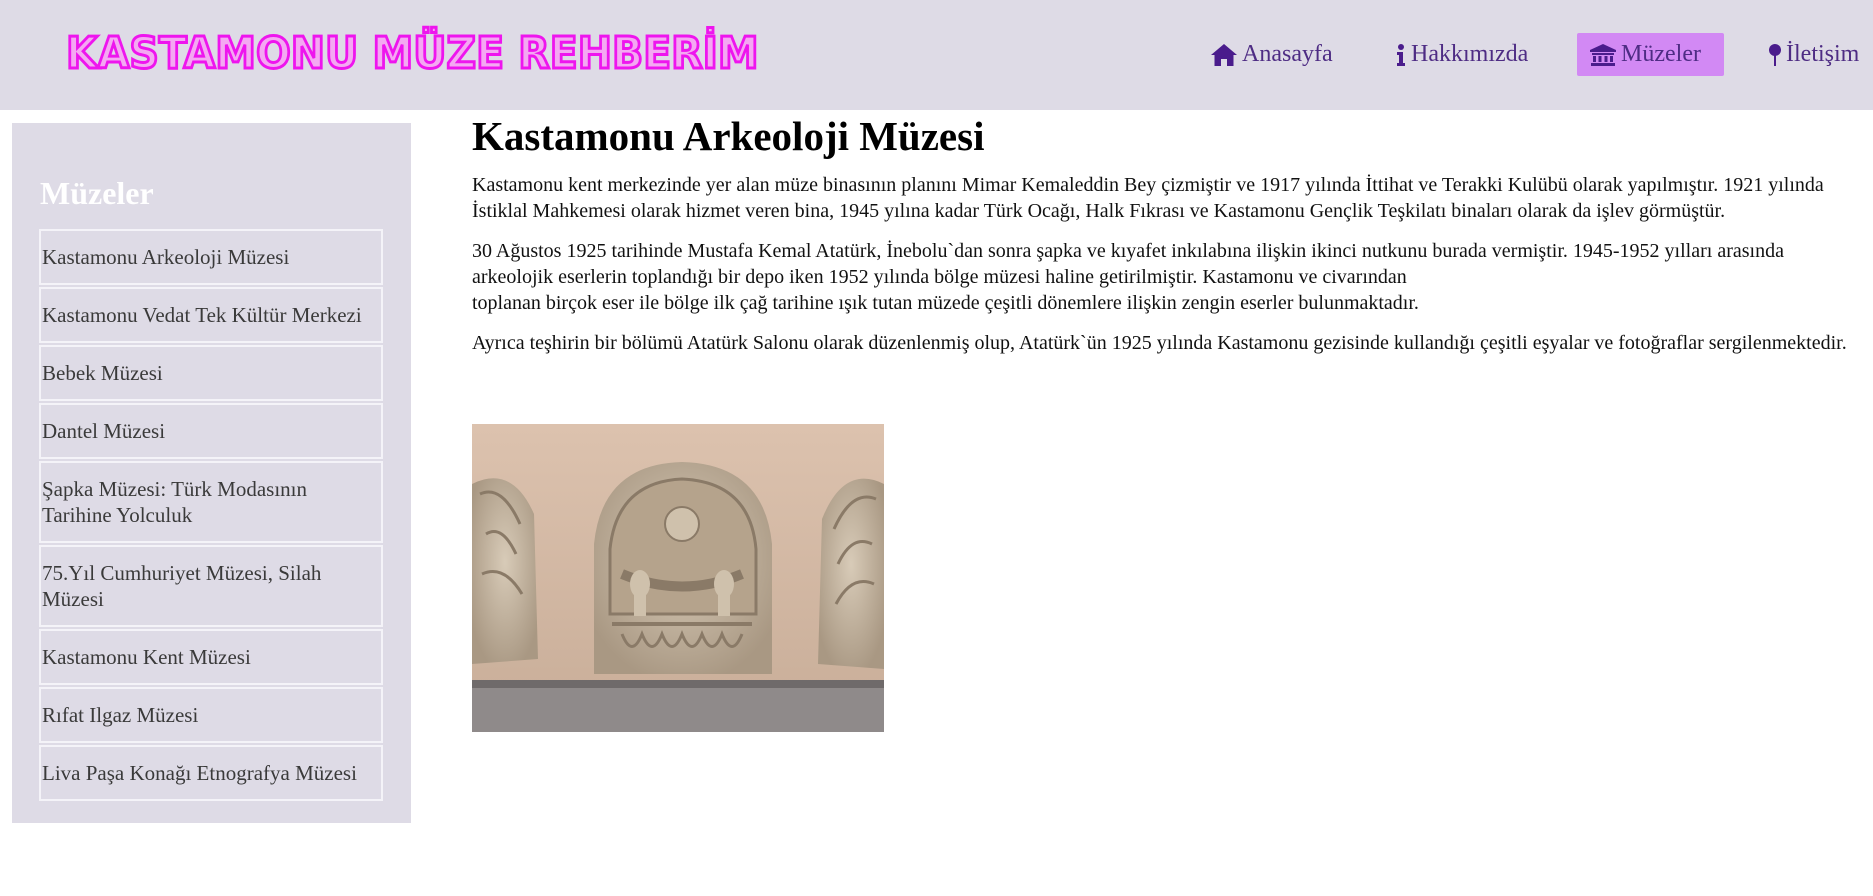 The height and width of the screenshot is (896, 1873). I want to click on nav-museums: Müzeler, so click(1650, 54).